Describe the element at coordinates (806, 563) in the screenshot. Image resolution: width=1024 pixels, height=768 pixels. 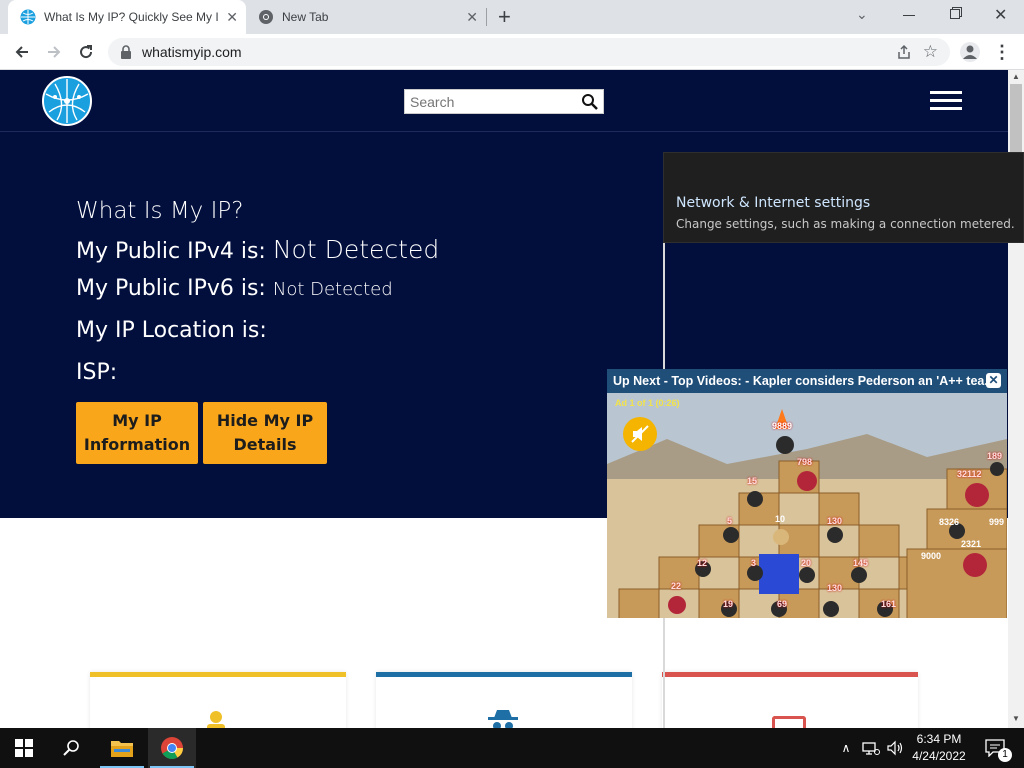
I see `score-label: 20` at that location.